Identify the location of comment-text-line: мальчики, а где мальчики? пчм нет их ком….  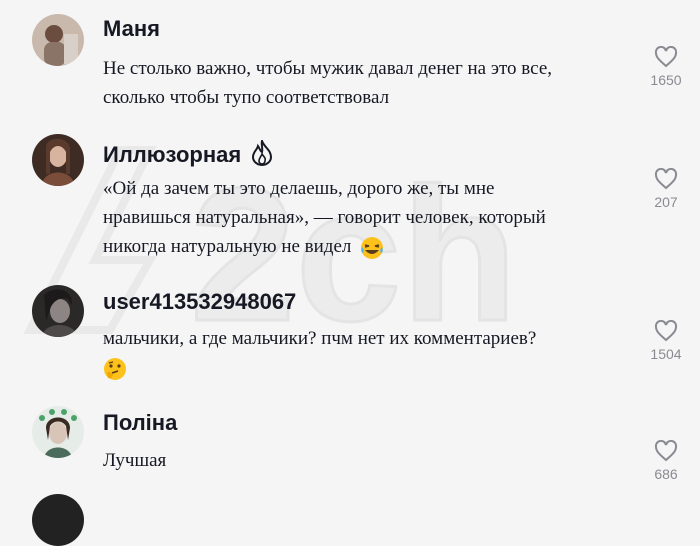
(320, 338).